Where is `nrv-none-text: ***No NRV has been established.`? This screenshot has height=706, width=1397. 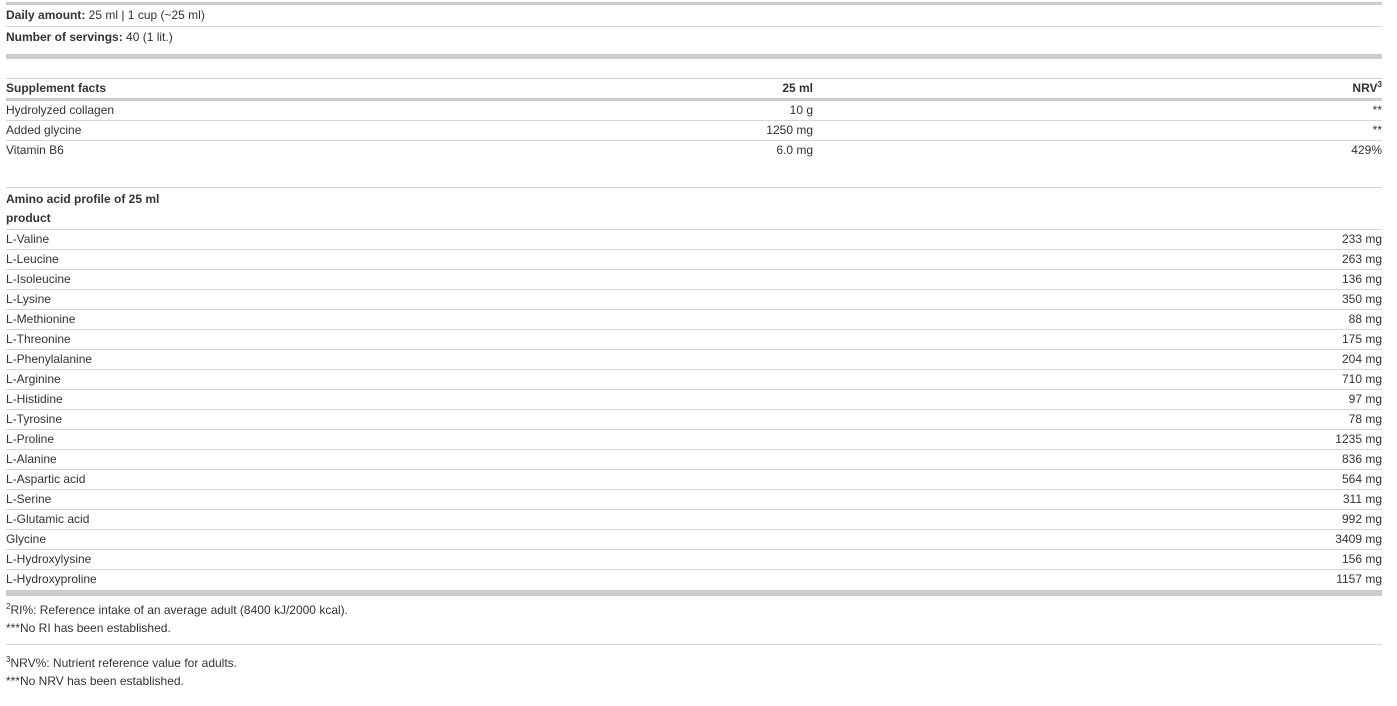 nrv-none-text: ***No NRV has been established. is located at coordinates (95, 681).